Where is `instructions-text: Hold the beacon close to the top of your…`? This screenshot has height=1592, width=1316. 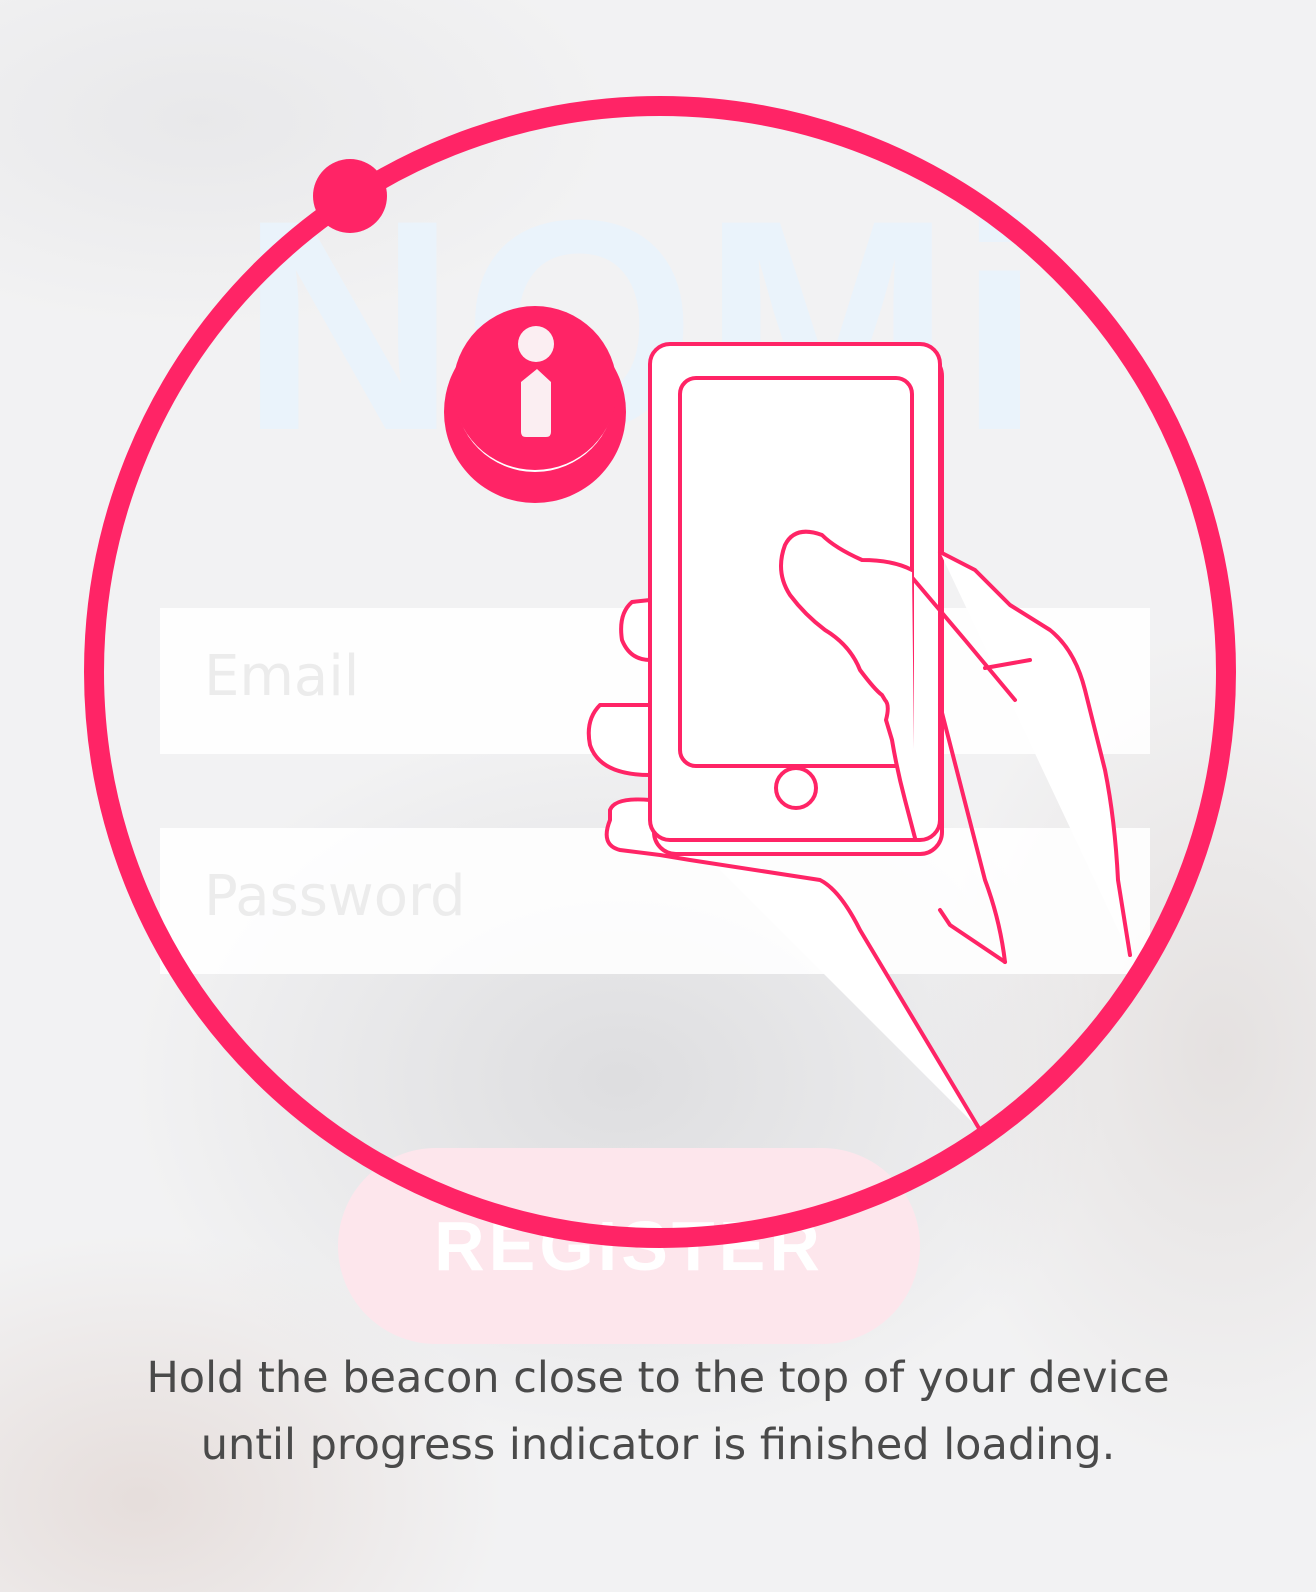 instructions-text: Hold the beacon close to the top of your… is located at coordinates (658, 1412).